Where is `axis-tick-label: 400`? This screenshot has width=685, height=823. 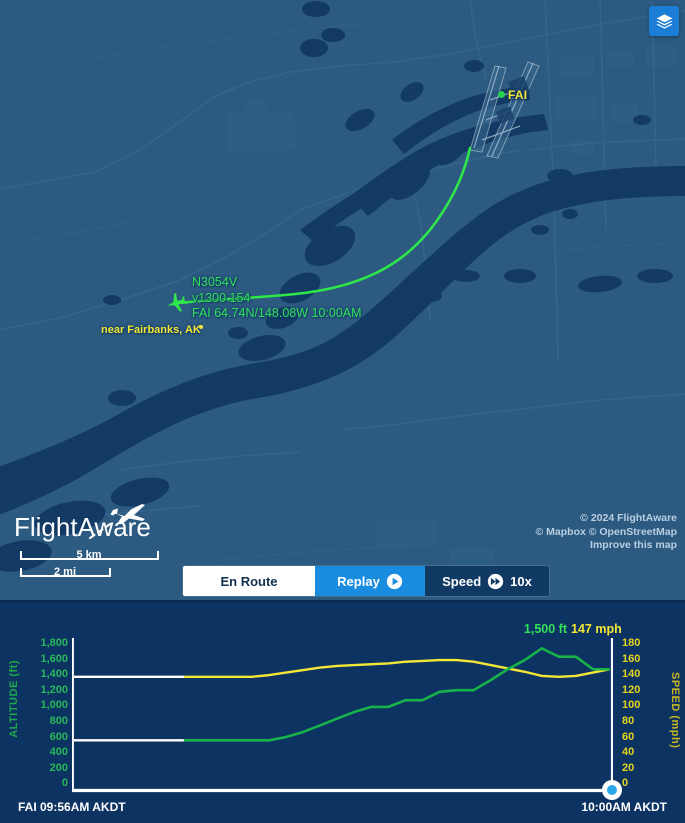
axis-tick-label: 400 is located at coordinates (58, 752).